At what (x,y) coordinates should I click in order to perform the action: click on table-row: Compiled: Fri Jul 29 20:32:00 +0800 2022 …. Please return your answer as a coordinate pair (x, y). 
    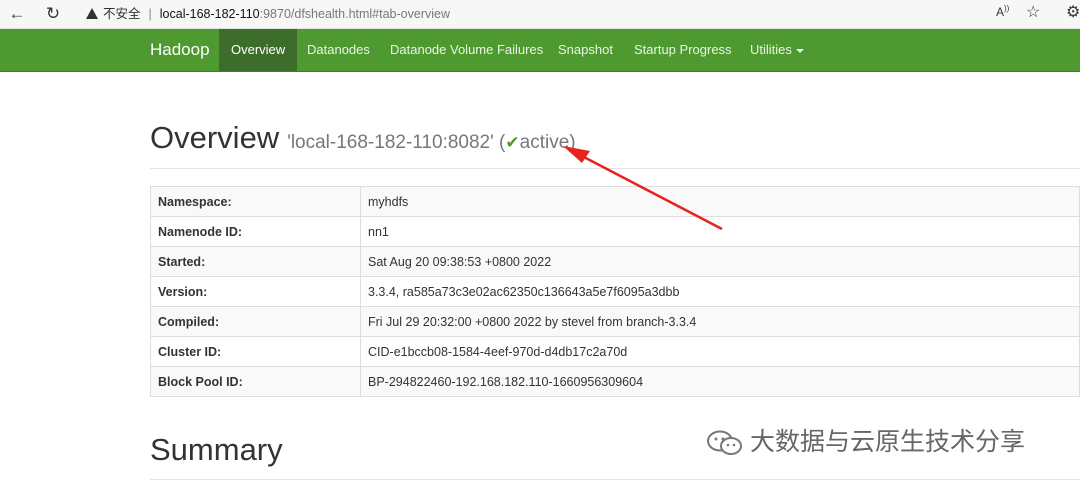
    Looking at the image, I should click on (615, 321).